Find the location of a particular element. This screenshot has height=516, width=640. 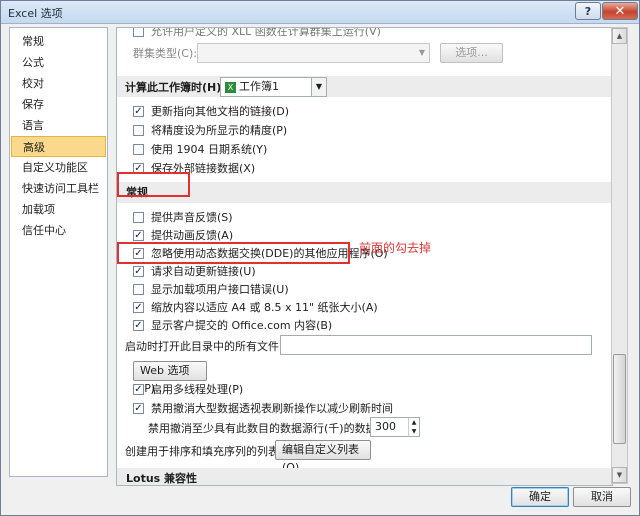

excel-workbook-icon: X is located at coordinates (230, 87).